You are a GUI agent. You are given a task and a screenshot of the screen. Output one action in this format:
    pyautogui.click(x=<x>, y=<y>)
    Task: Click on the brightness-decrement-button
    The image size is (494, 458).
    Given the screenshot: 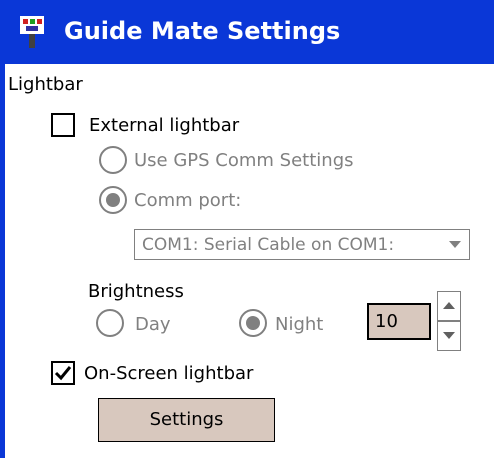 What is the action you would take?
    pyautogui.click(x=449, y=336)
    